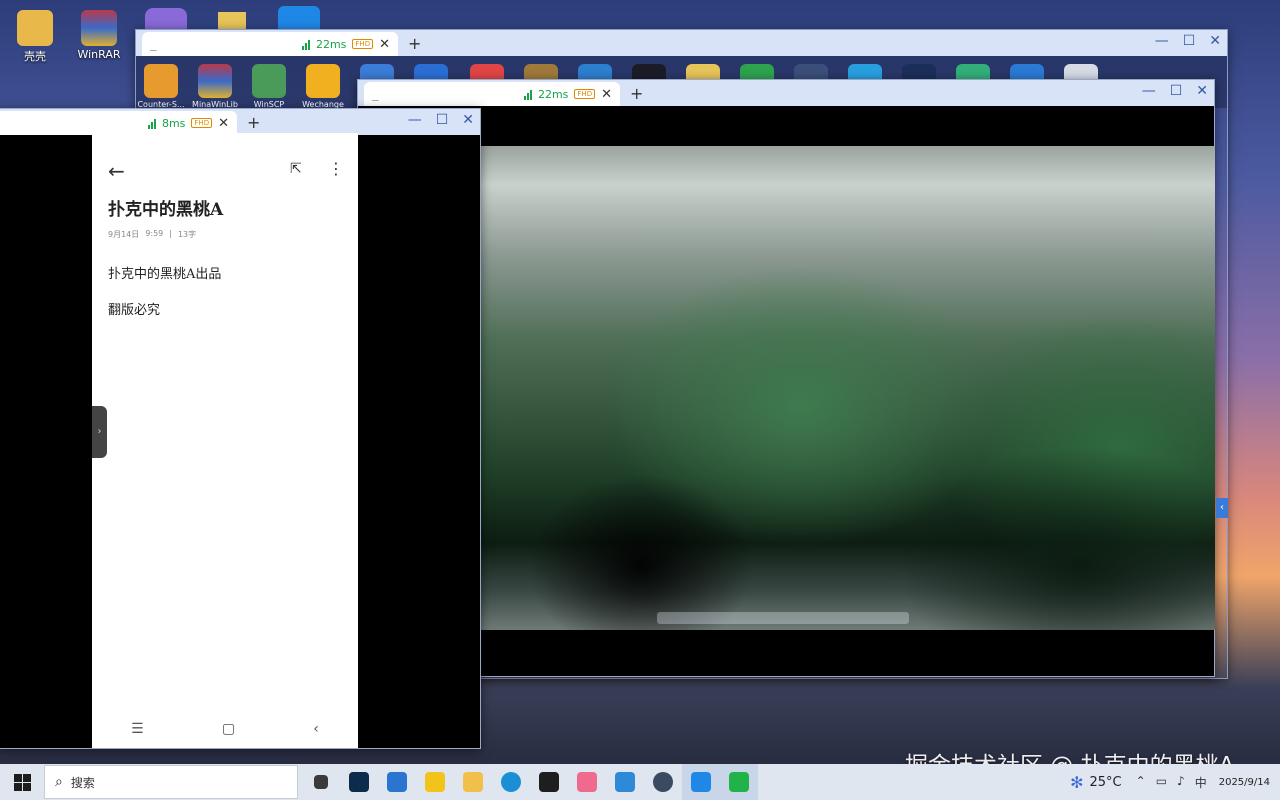  I want to click on taskbar-app-avatar, so click(663, 782).